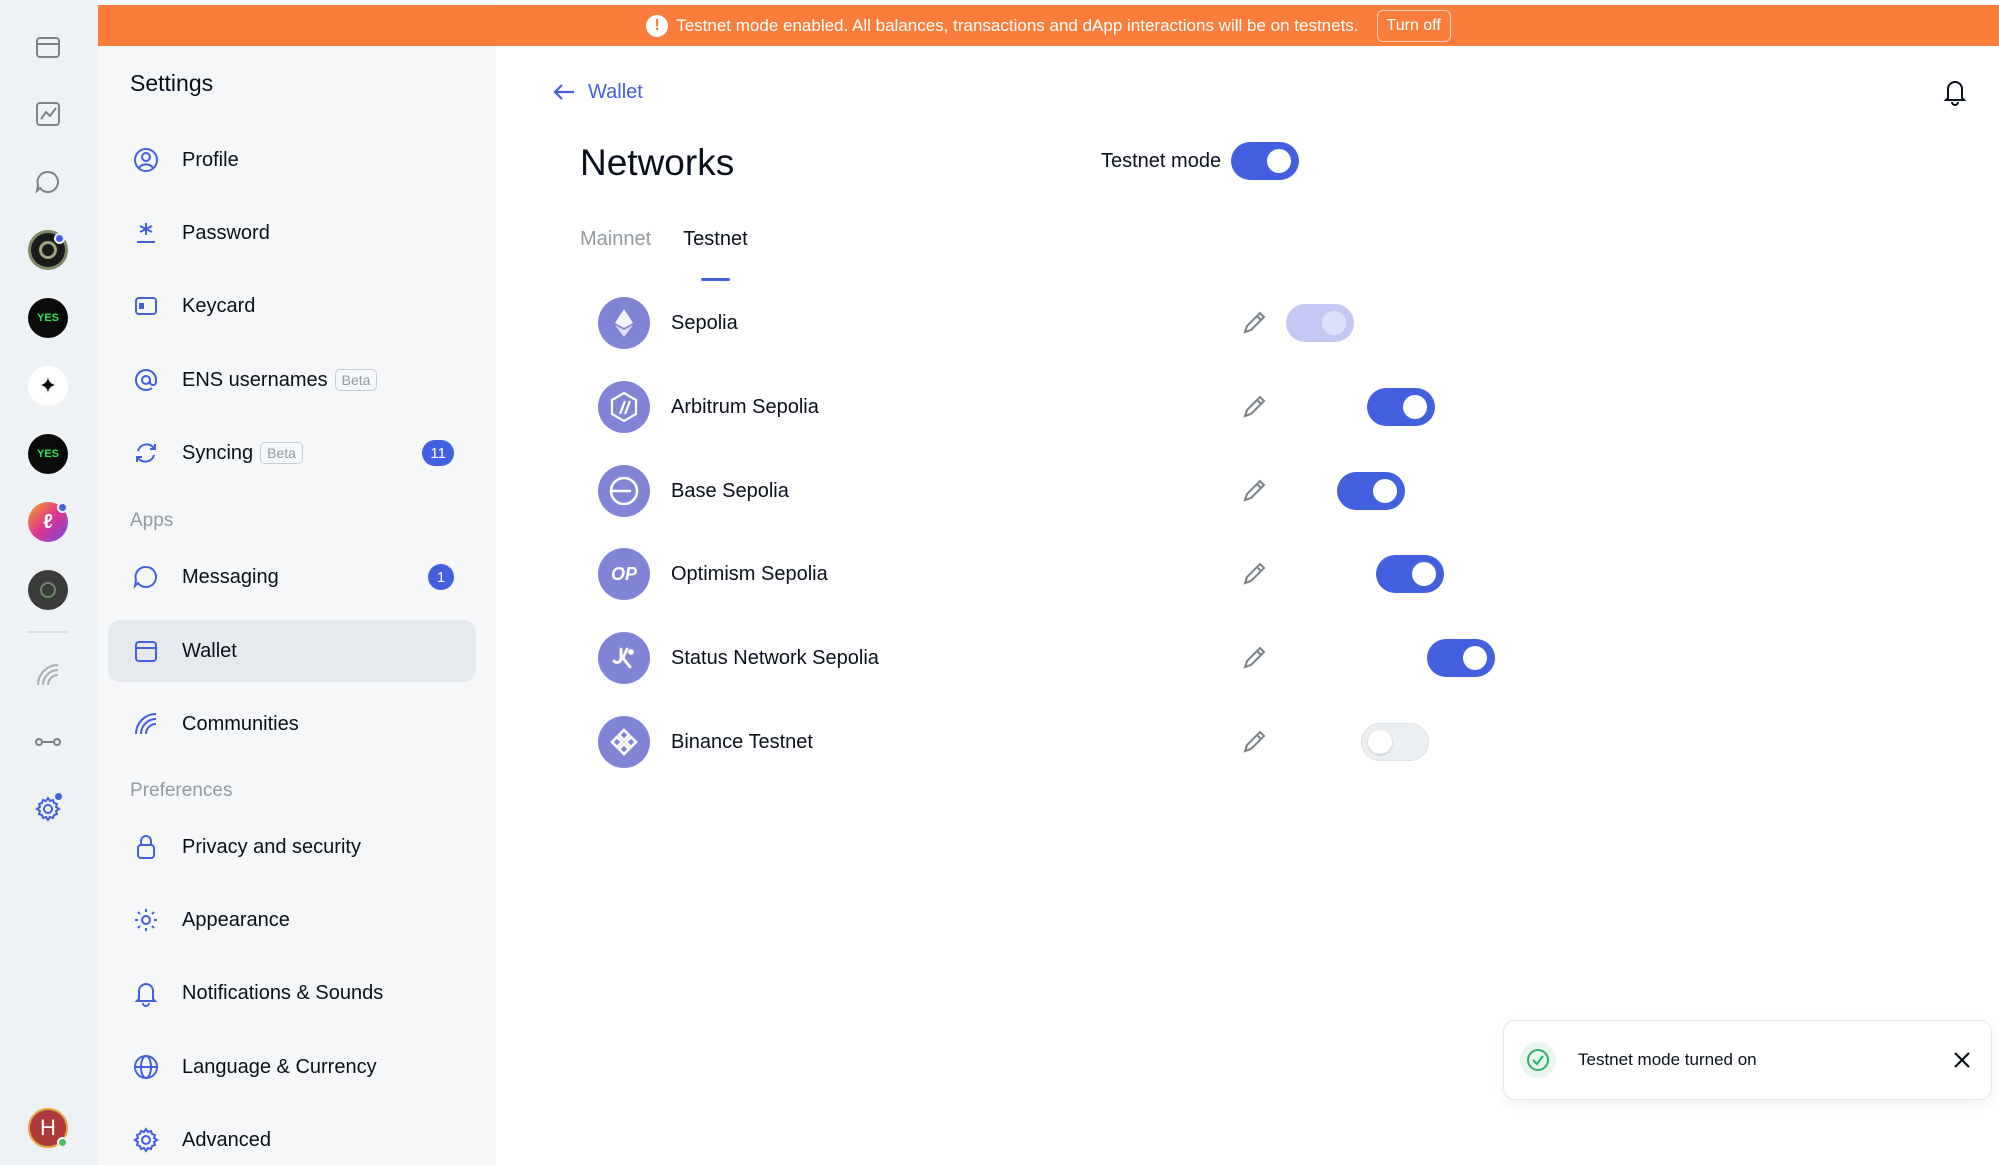 Image resolution: width=1999 pixels, height=1165 pixels. What do you see at coordinates (680, 254) in the screenshot?
I see `network-tabs: Mainnet Testnet` at bounding box center [680, 254].